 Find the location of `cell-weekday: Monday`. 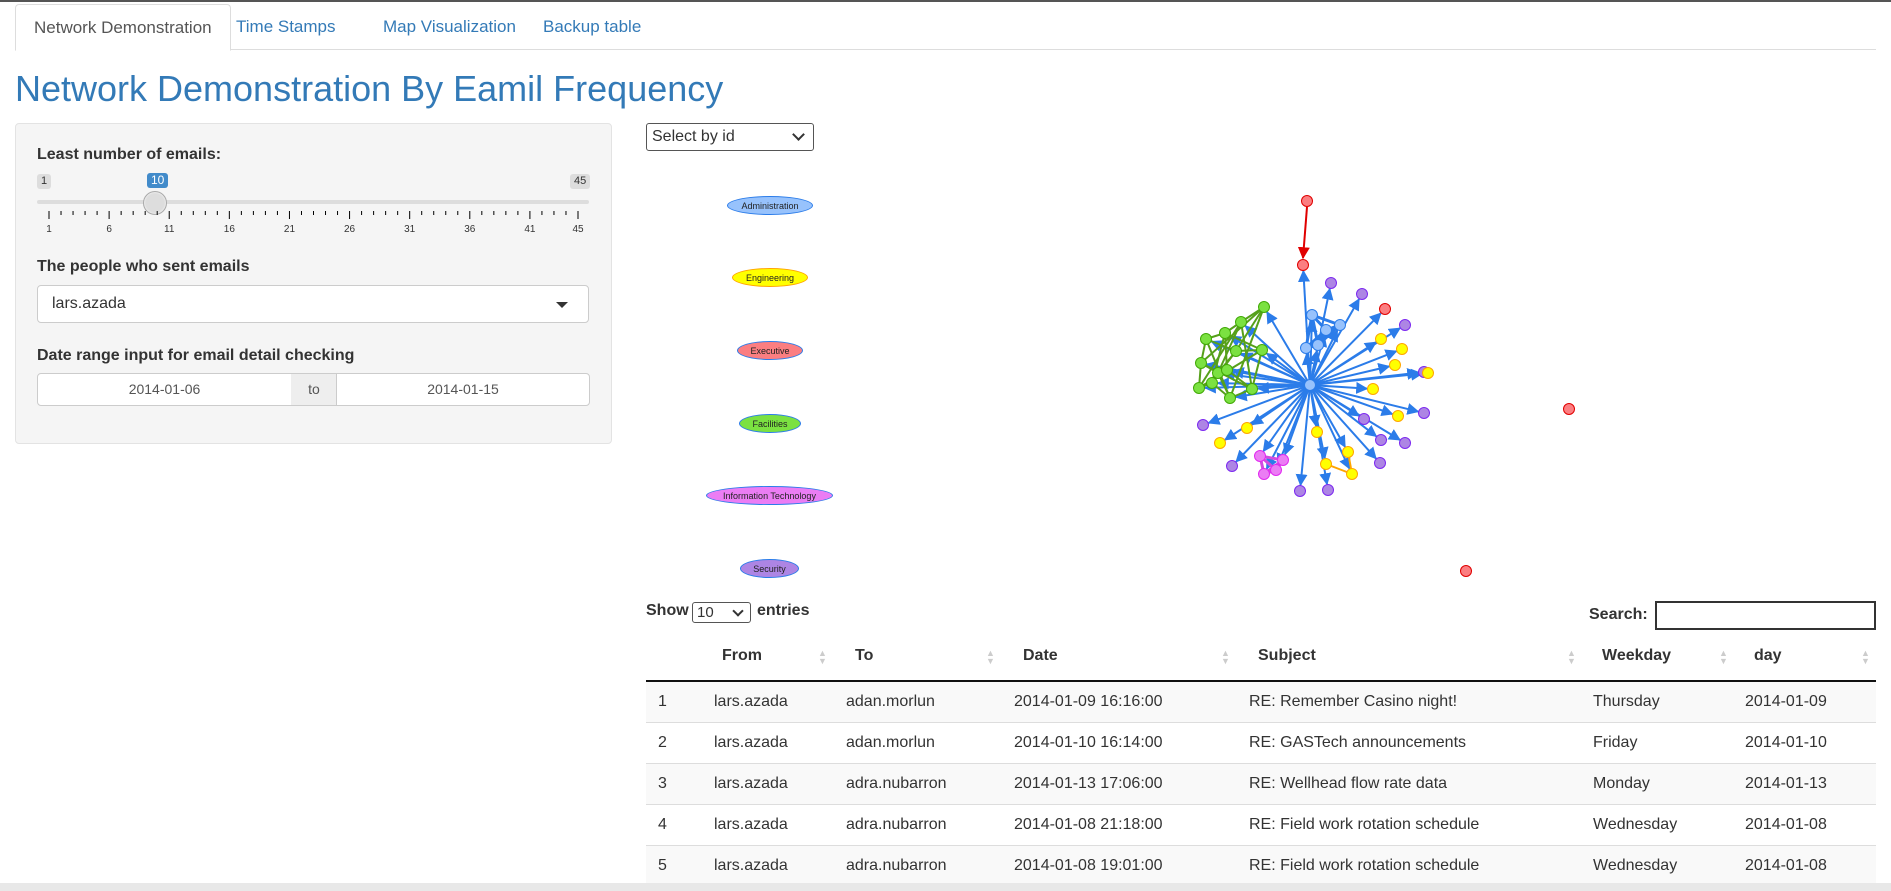

cell-weekday: Monday is located at coordinates (1621, 783).